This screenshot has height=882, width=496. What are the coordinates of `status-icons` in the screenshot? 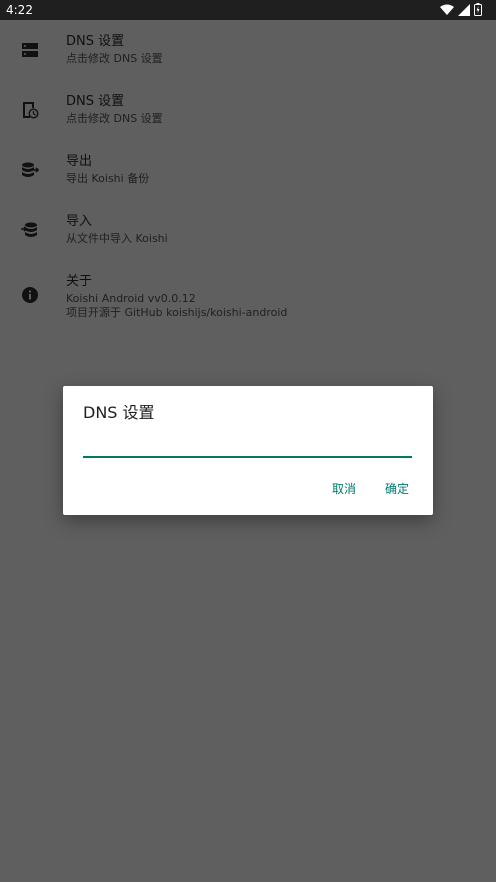 It's located at (461, 10).